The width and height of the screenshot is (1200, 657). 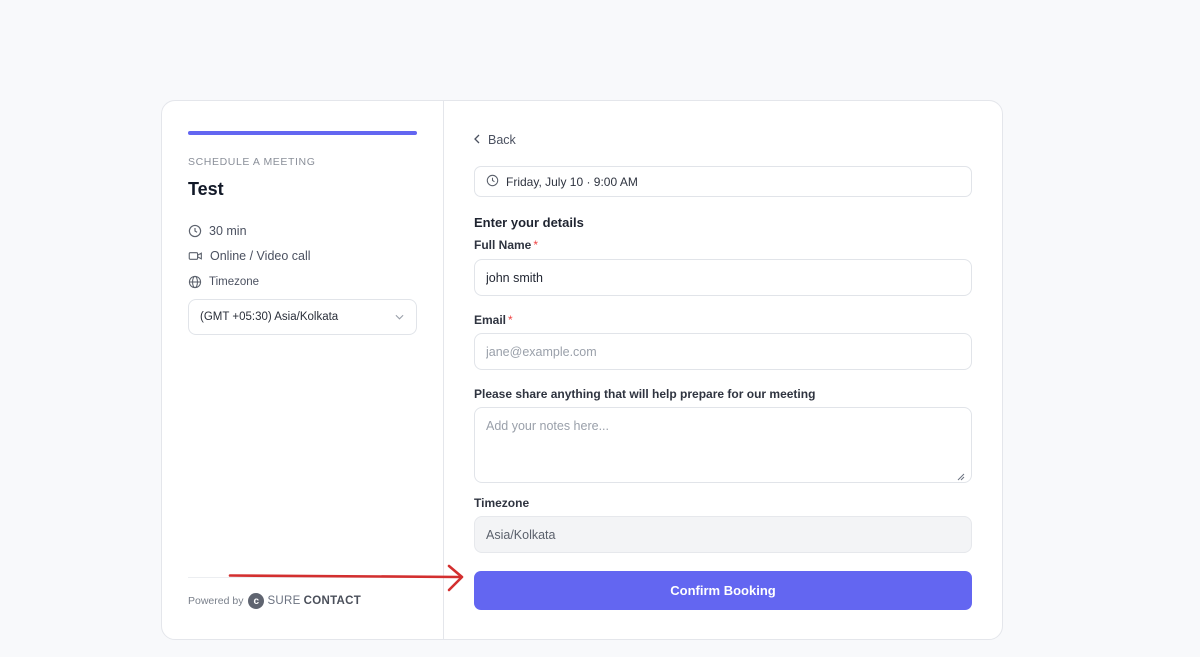 What do you see at coordinates (502, 140) in the screenshot?
I see `back-label: Back` at bounding box center [502, 140].